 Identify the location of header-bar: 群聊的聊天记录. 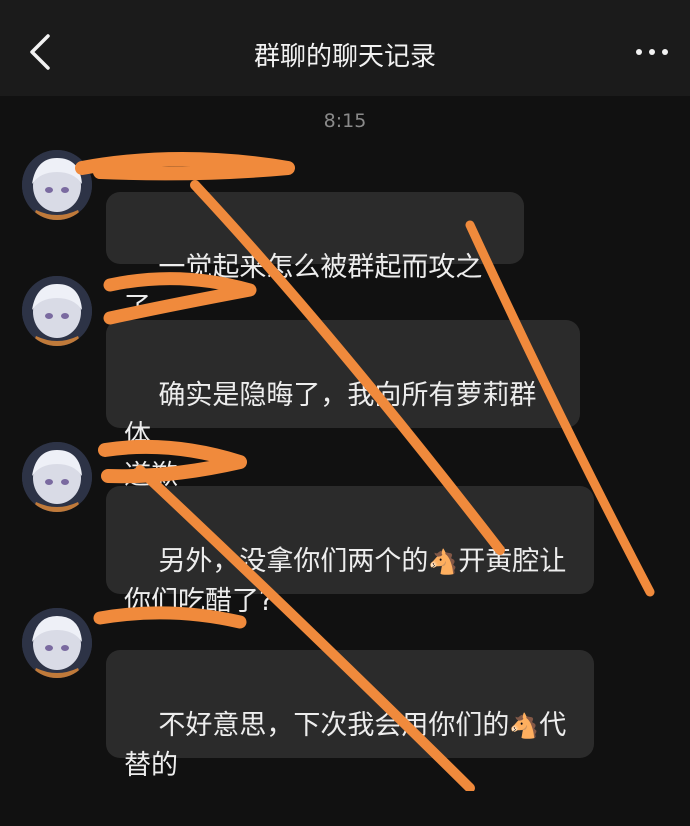
(345, 48).